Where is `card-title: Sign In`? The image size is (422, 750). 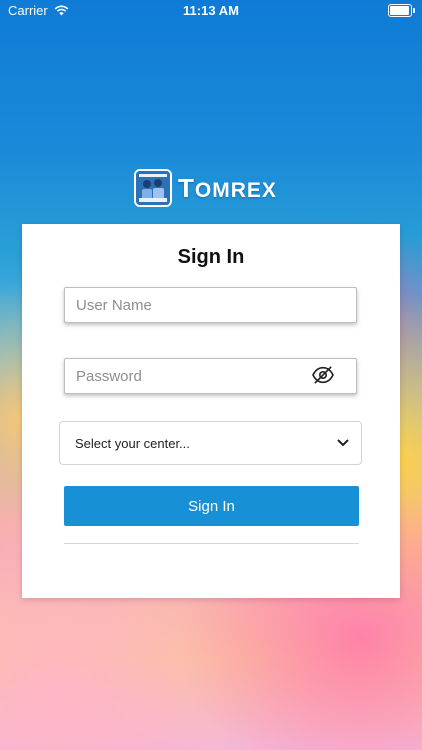
card-title: Sign In is located at coordinates (211, 257).